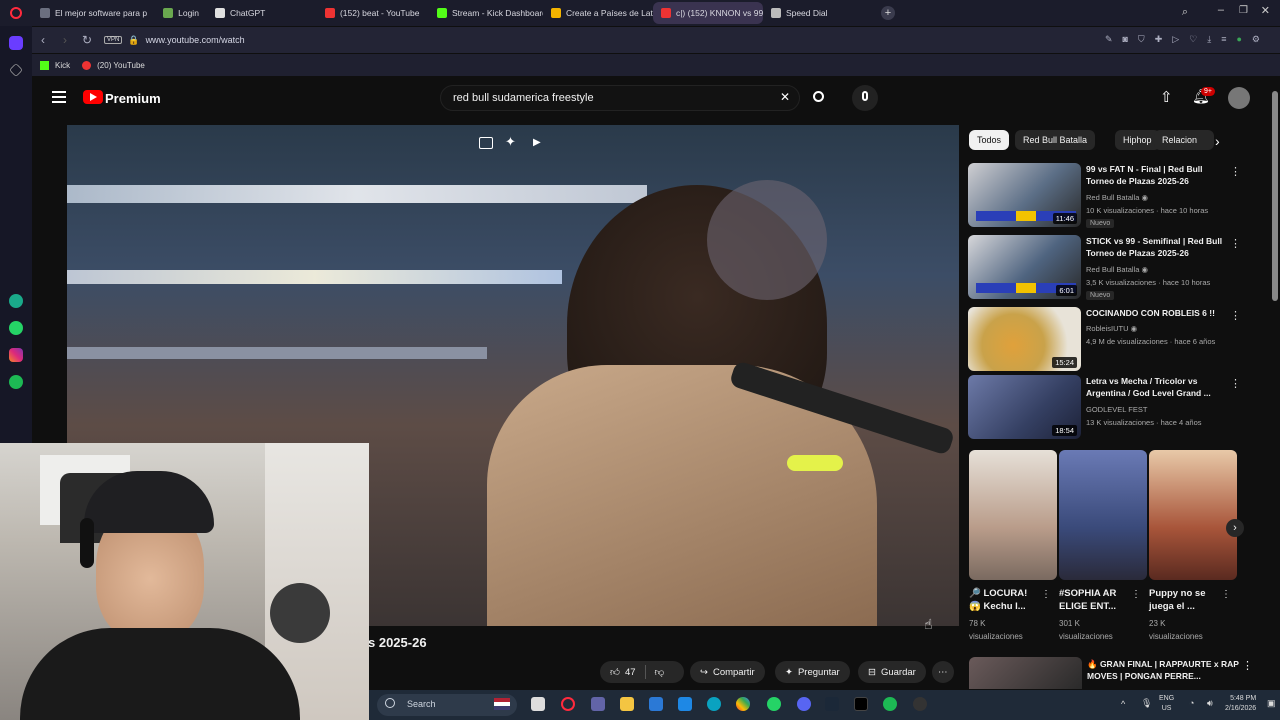 The image size is (1280, 720). Describe the element at coordinates (87, 40) in the screenshot. I see `reload-icon: ↻` at that location.